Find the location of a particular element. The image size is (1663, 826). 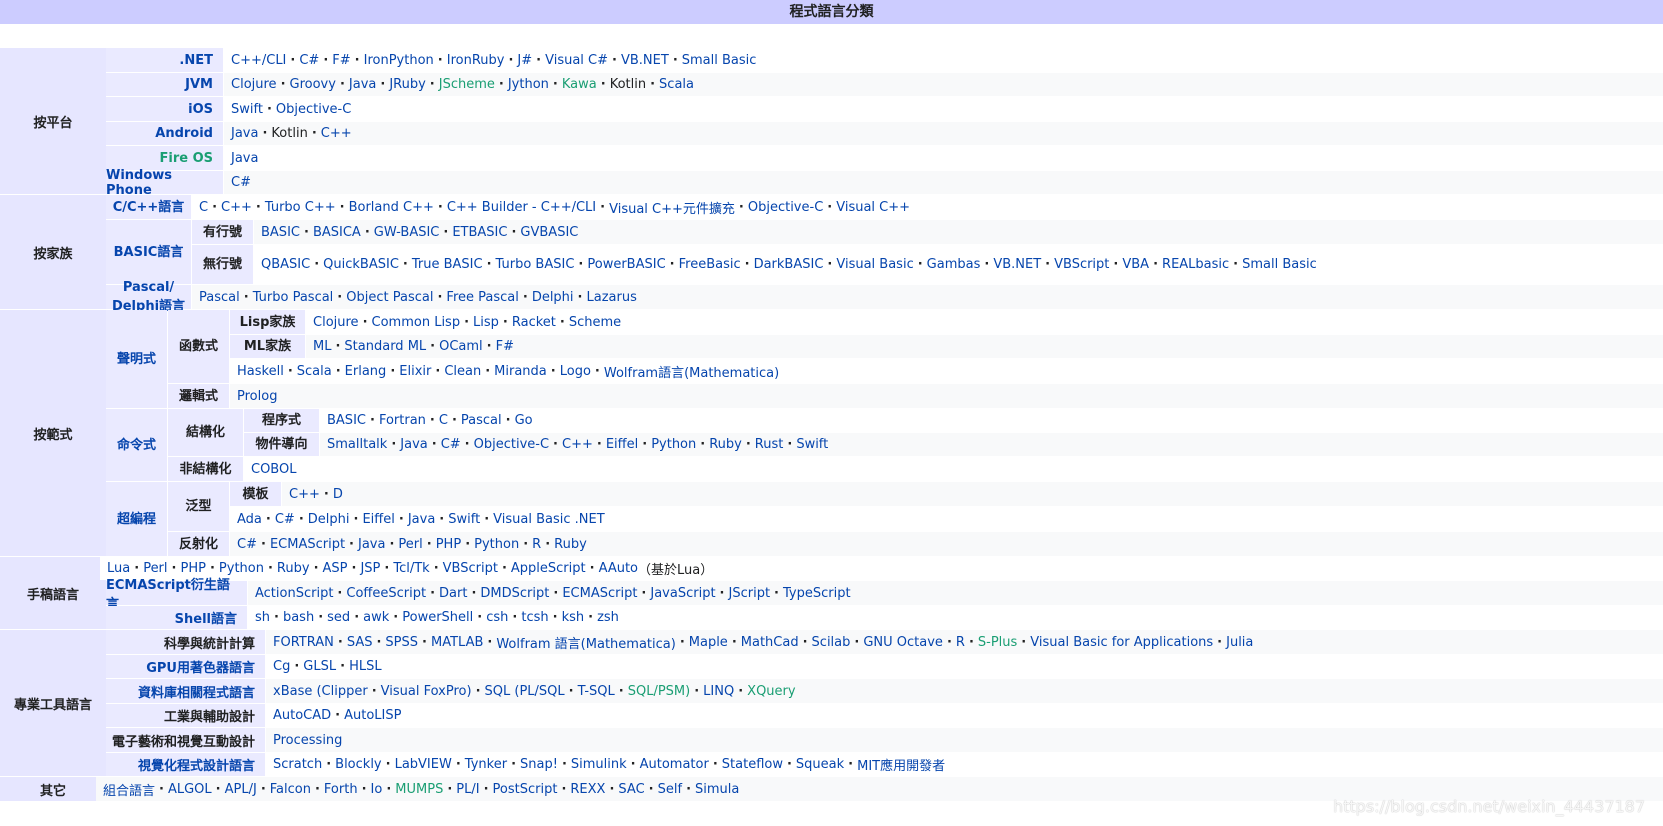

row-header: 有行號 is located at coordinates (222, 232).